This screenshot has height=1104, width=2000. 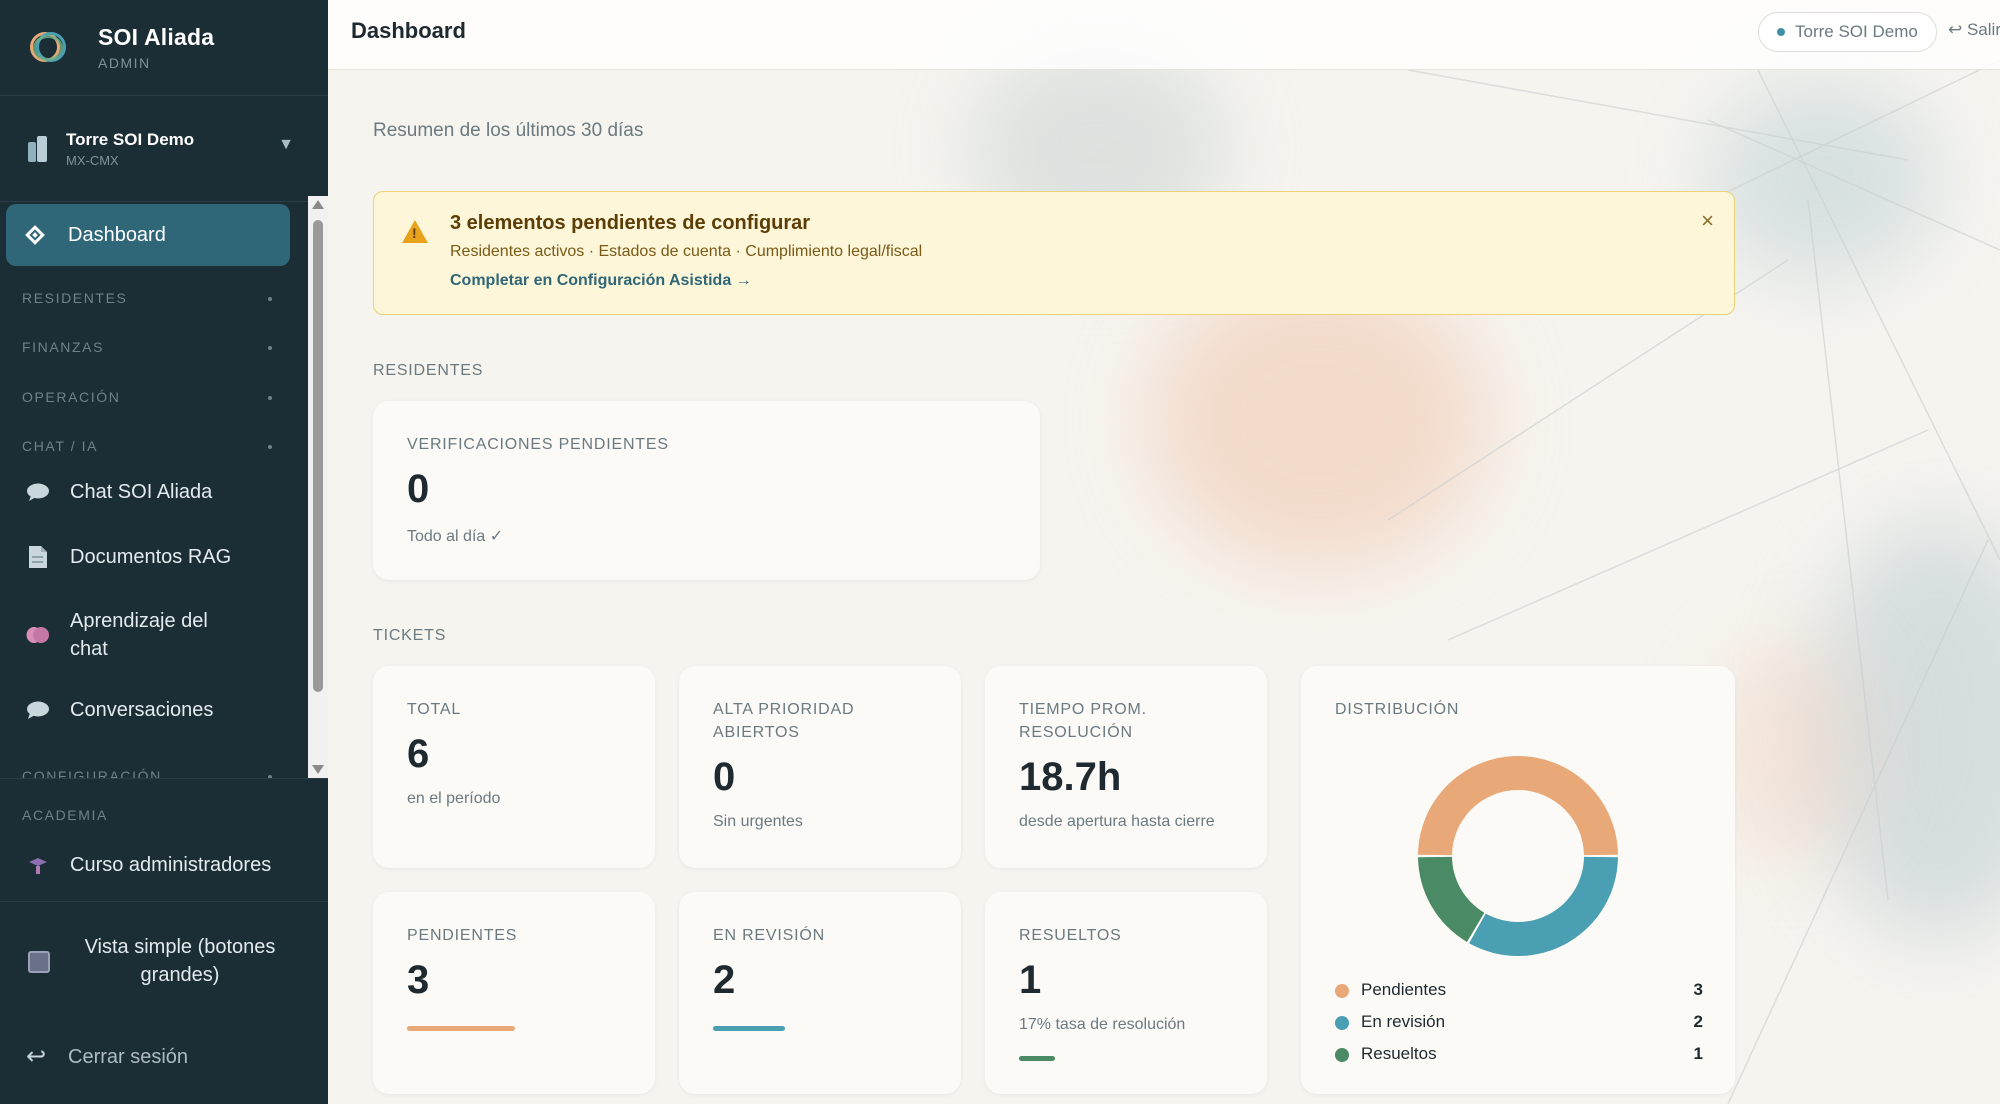 I want to click on sidebar-item-curso-administradores: Curso administradores, so click(x=150, y=865).